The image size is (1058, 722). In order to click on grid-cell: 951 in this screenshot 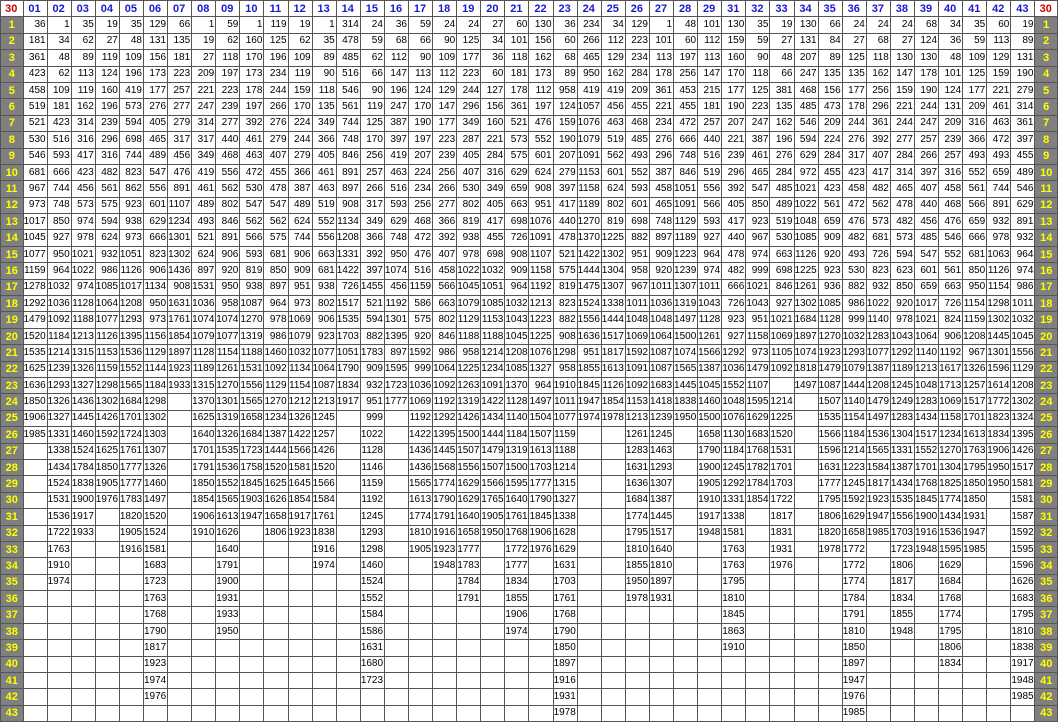, I will do `click(372, 402)`.